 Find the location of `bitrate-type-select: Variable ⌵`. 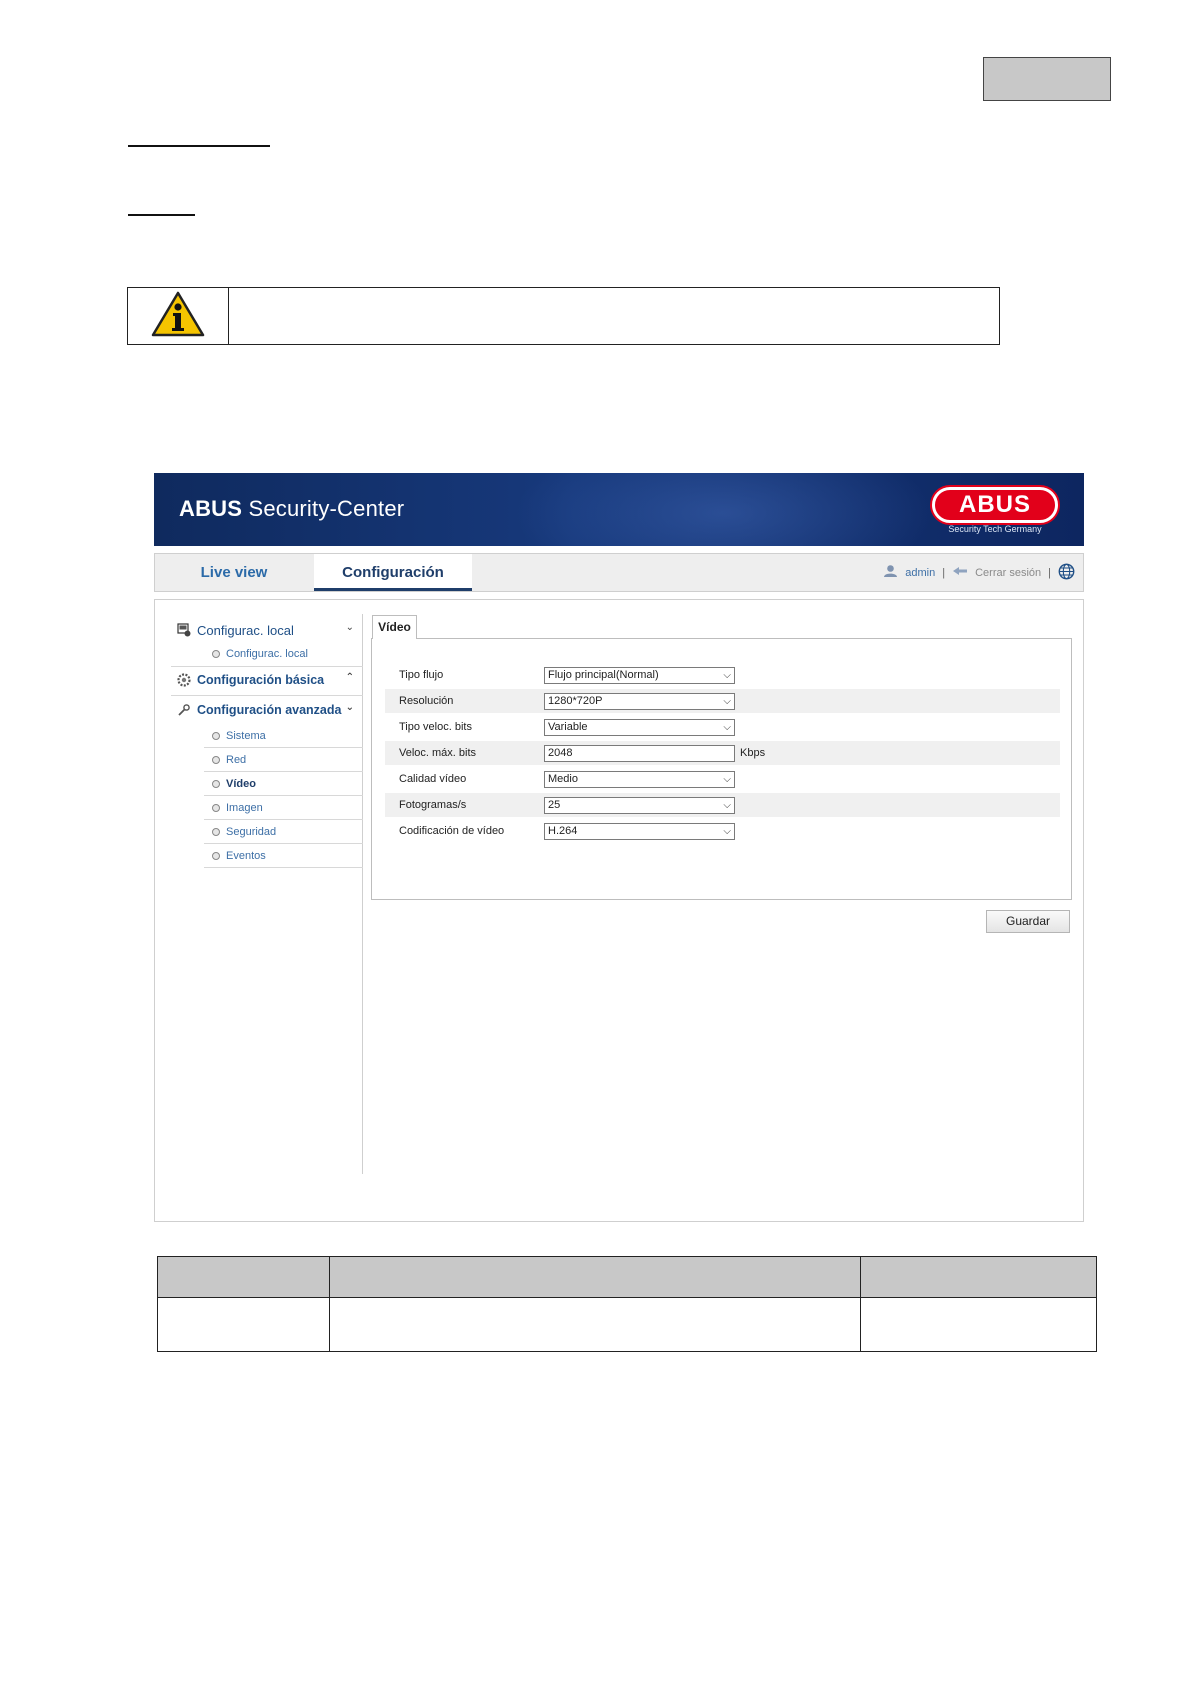

bitrate-type-select: Variable ⌵ is located at coordinates (639, 727).